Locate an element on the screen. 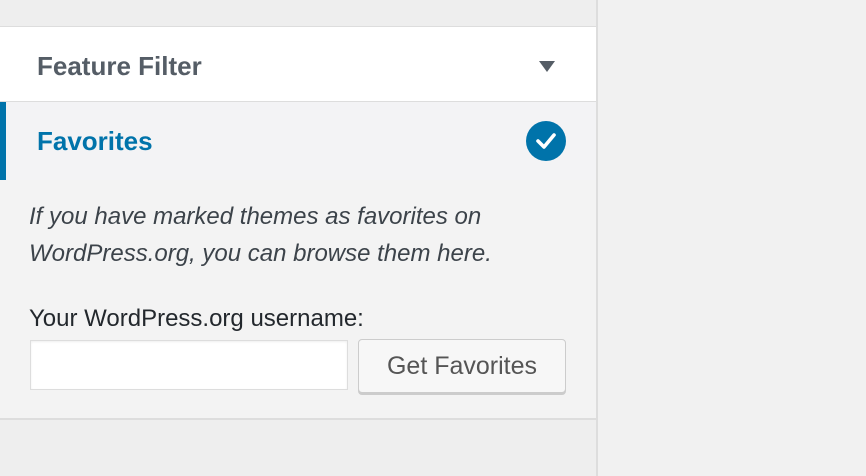 This screenshot has width=866, height=476. checkmark-icon is located at coordinates (546, 141).